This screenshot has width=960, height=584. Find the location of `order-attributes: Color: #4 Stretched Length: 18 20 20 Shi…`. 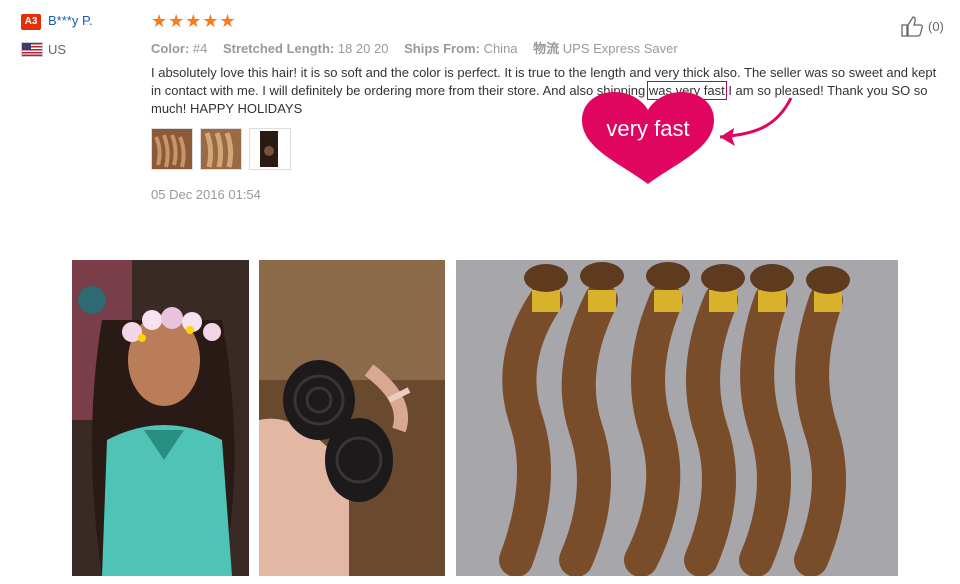

order-attributes: Color: #4 Stretched Length: 18 20 20 Shi… is located at coordinates (420, 47).